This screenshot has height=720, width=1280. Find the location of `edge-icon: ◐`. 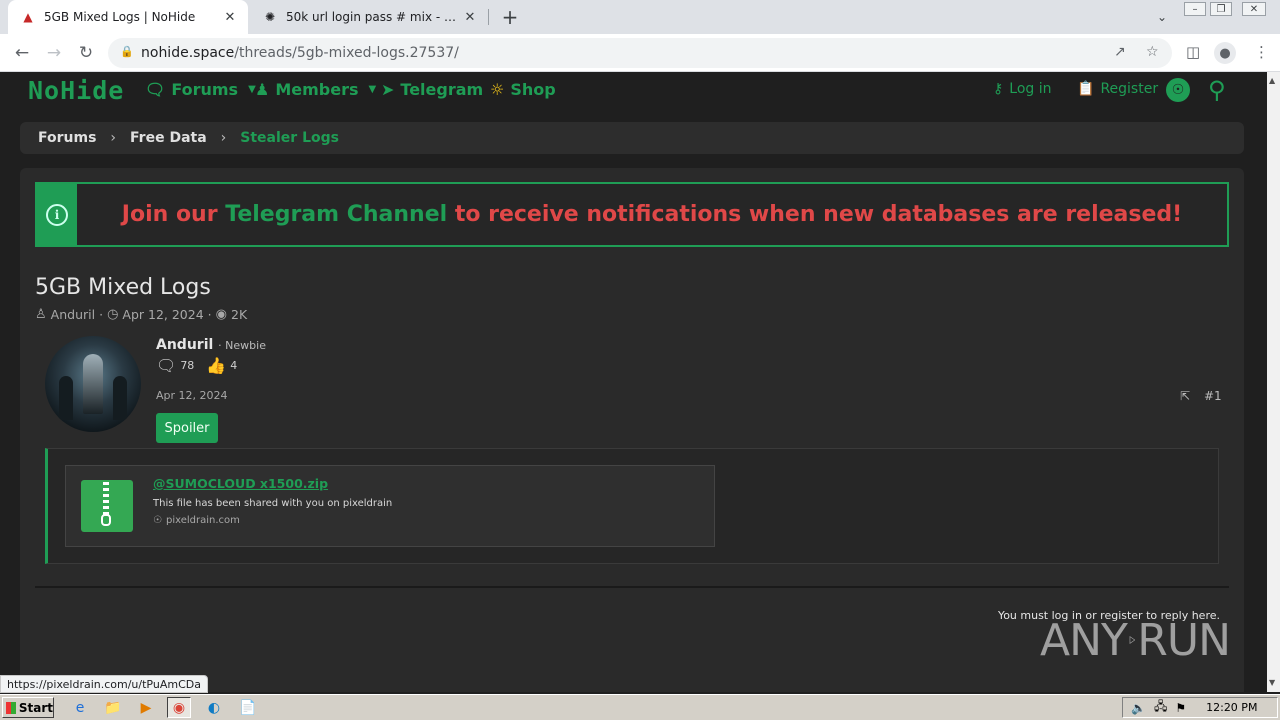

edge-icon: ◐ is located at coordinates (214, 707).